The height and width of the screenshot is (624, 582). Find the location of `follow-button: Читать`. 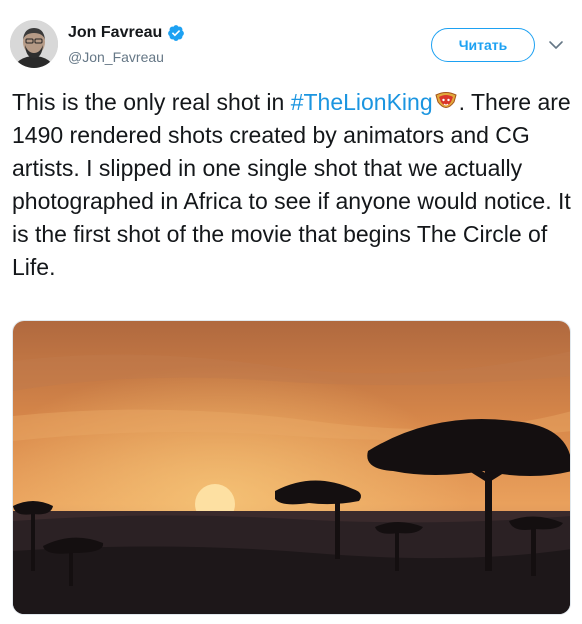

follow-button: Читать is located at coordinates (483, 45).